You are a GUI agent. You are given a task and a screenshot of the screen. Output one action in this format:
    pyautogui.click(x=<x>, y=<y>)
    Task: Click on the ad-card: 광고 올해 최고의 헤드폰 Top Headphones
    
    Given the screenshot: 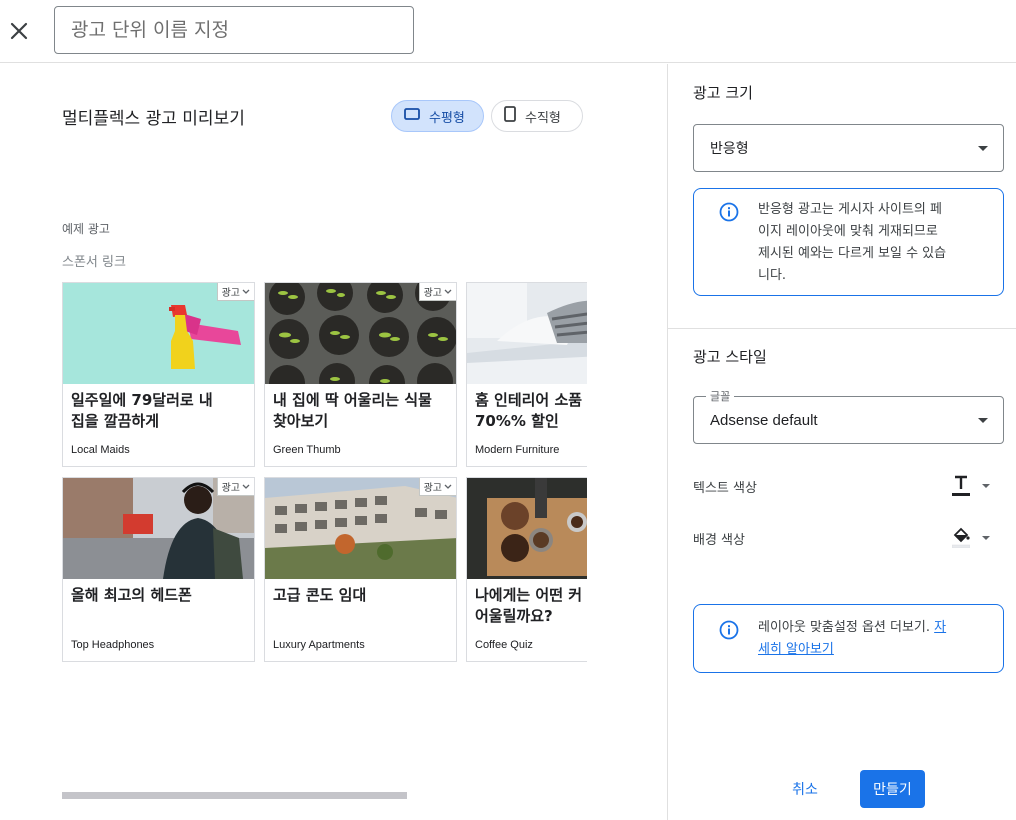 What is the action you would take?
    pyautogui.click(x=158, y=569)
    